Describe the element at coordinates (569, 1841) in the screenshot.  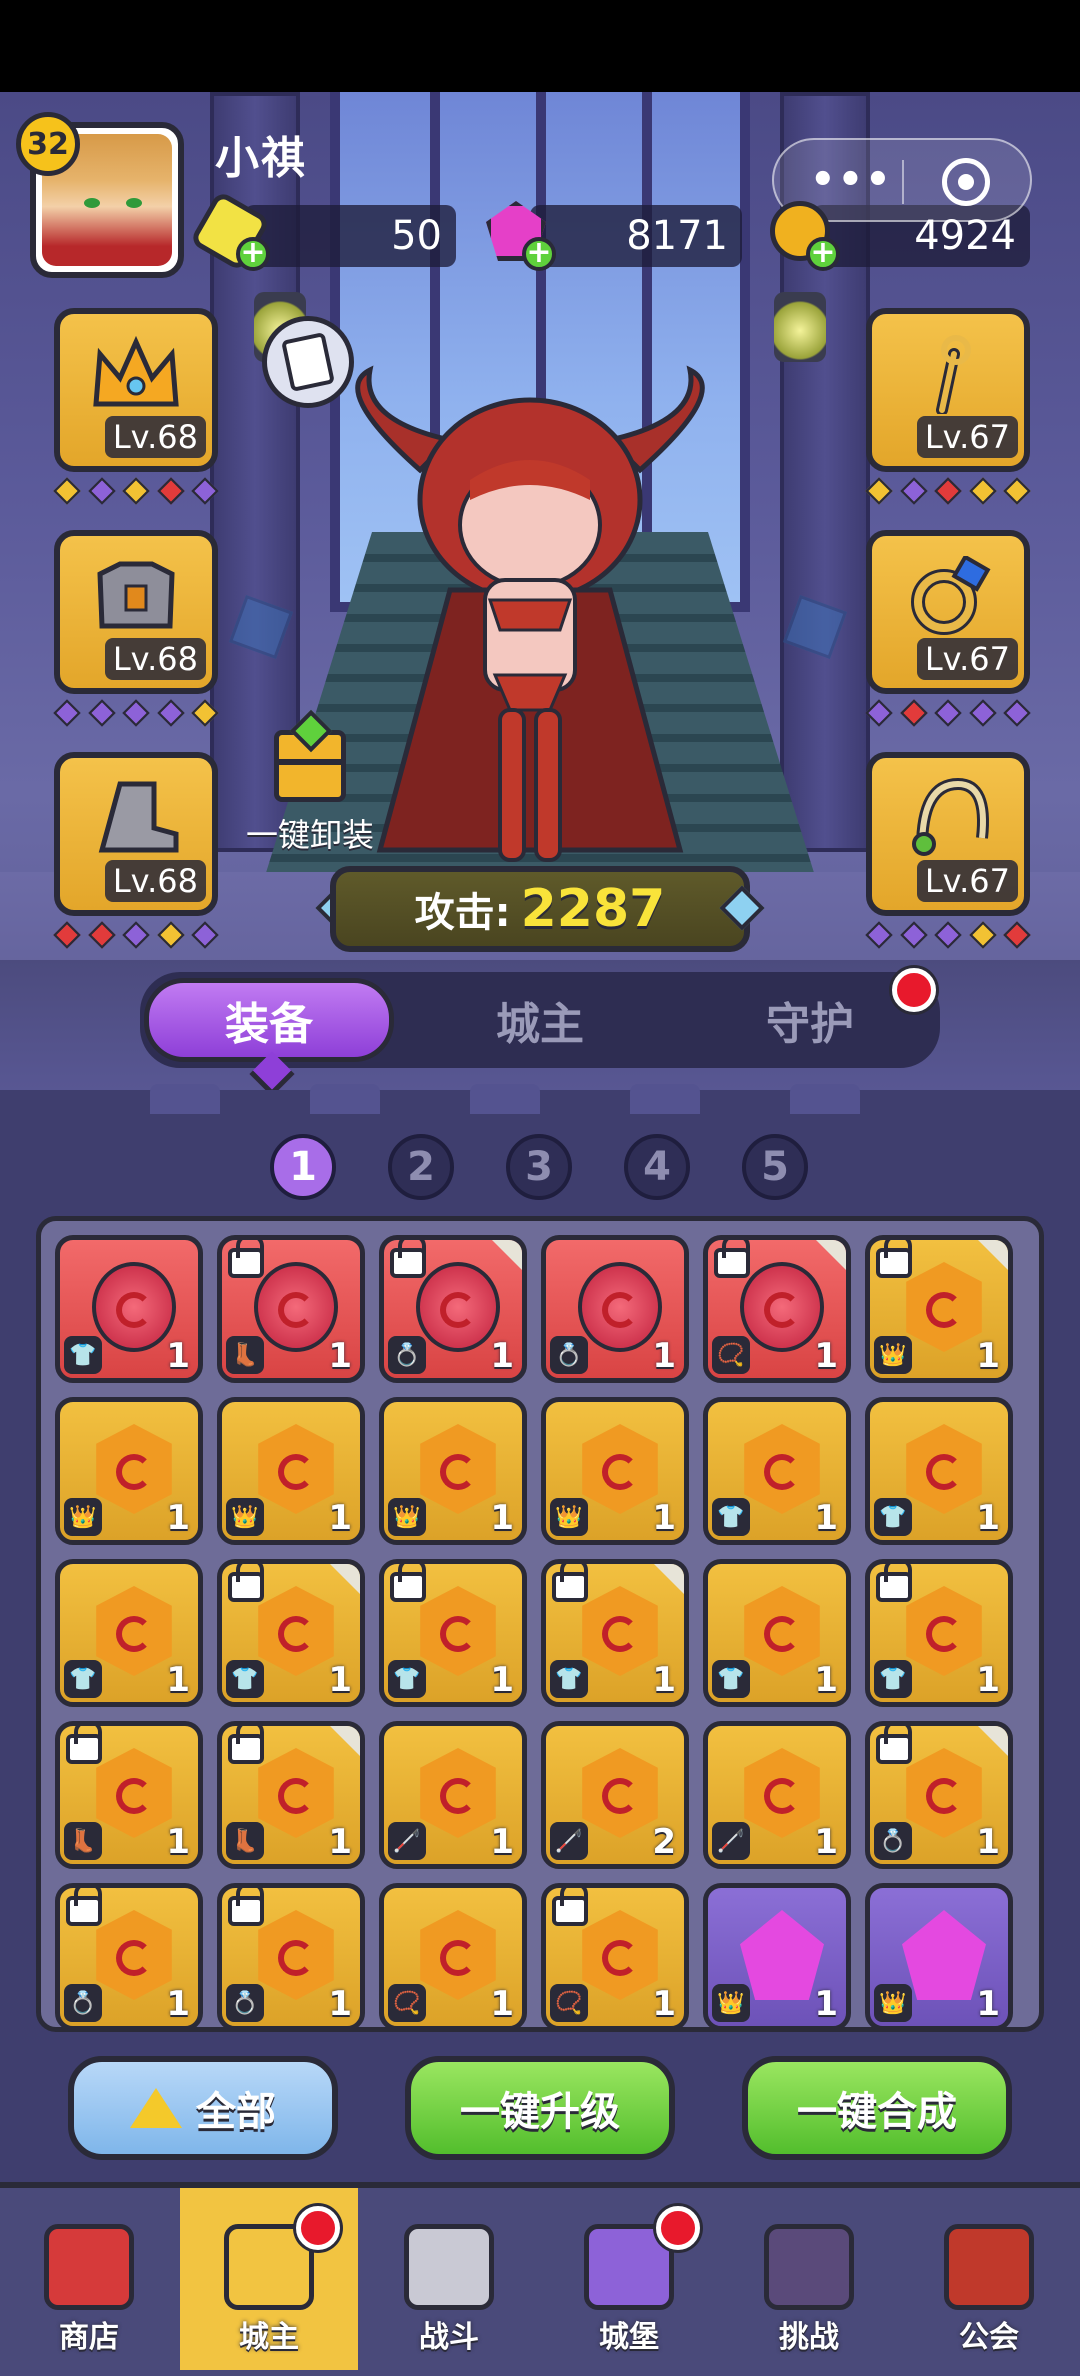
I see `slot-type-icon: 🦯` at that location.